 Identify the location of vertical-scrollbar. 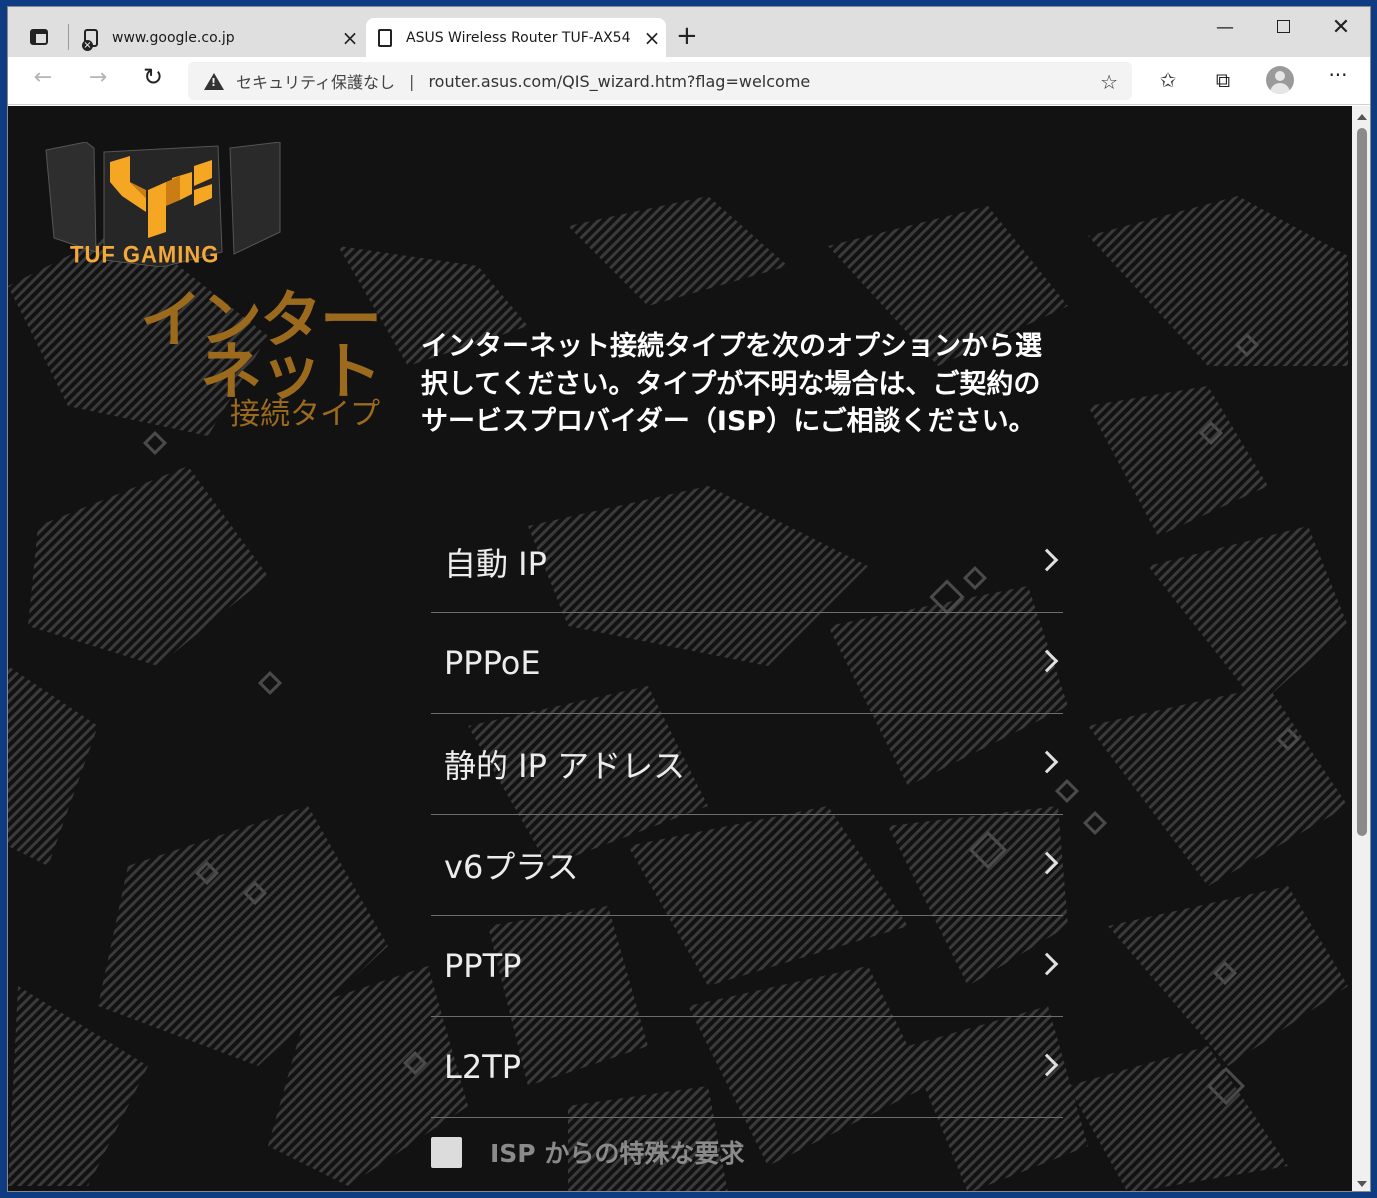
(1361, 648).